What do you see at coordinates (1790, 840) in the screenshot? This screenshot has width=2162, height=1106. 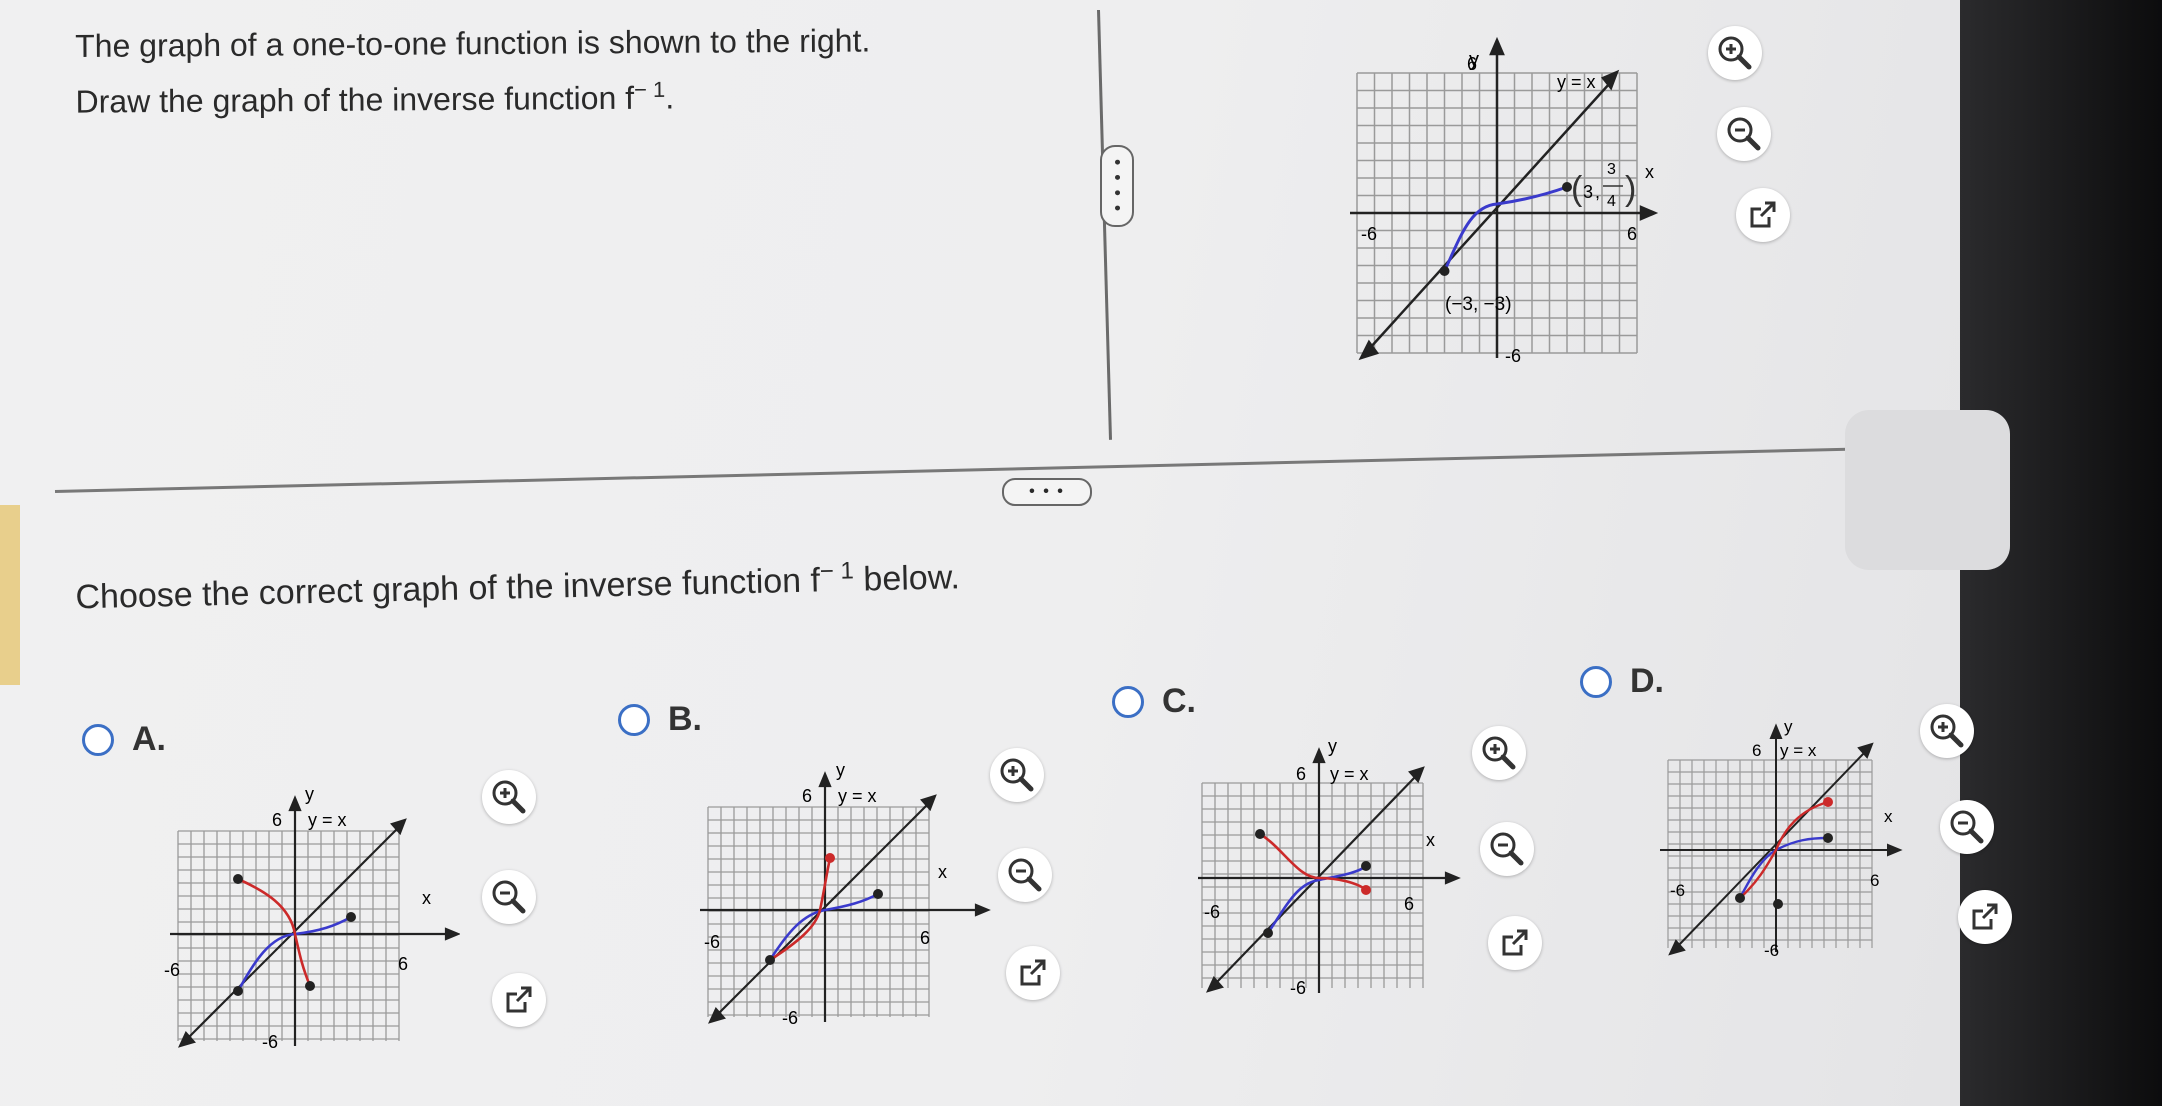 I see `option-d-graph: y 6 y = x x -6 6 -6` at bounding box center [1790, 840].